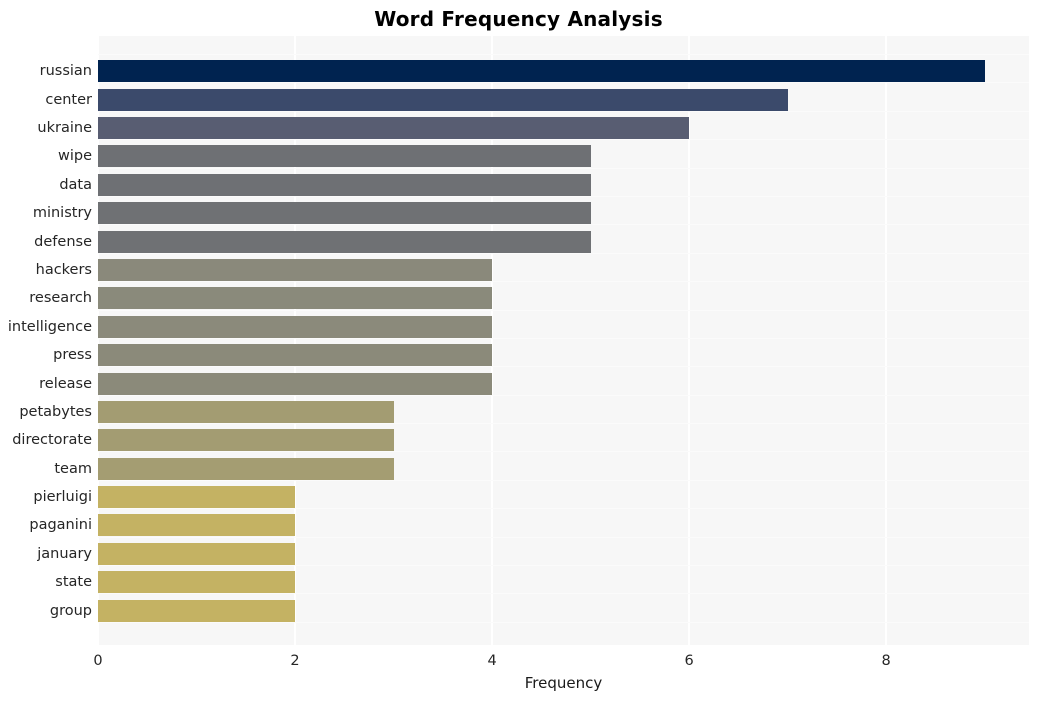 The width and height of the screenshot is (1037, 701). I want to click on y-axis-tick-label: wipe, so click(74, 156).